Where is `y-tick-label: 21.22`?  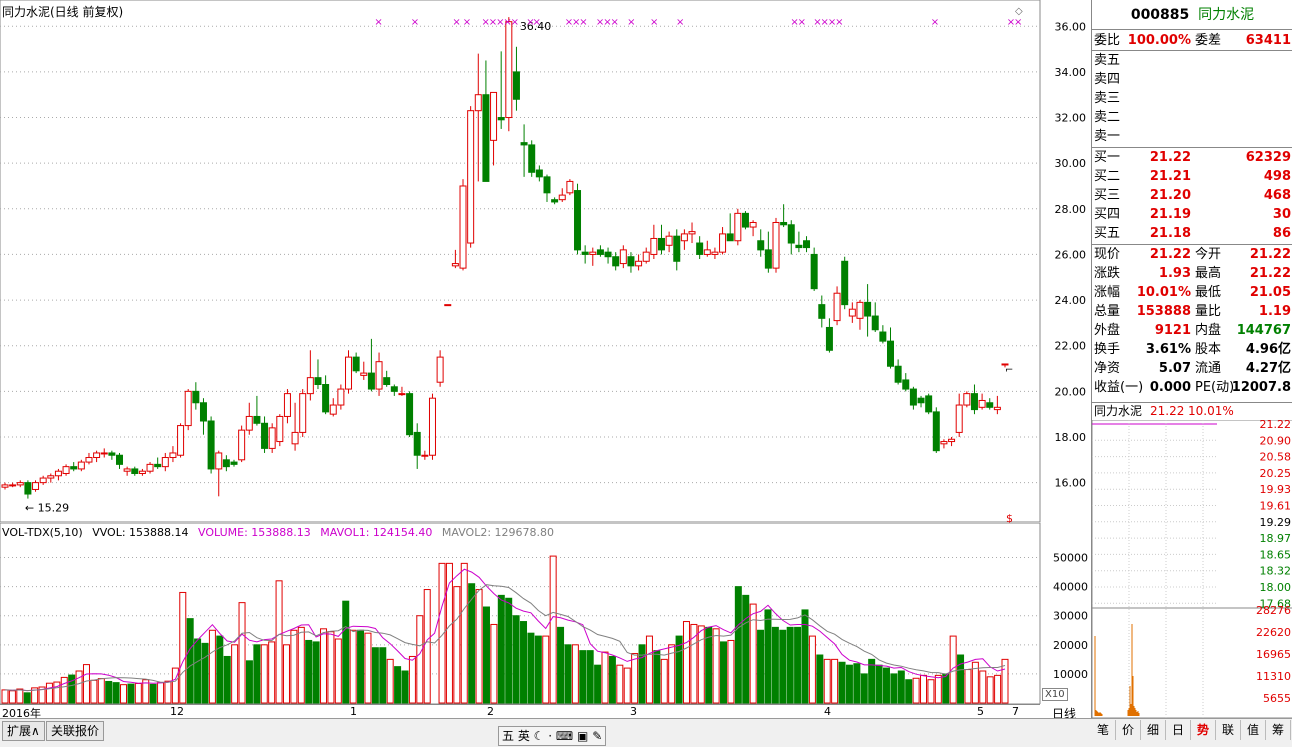 y-tick-label: 21.22 is located at coordinates (1276, 425).